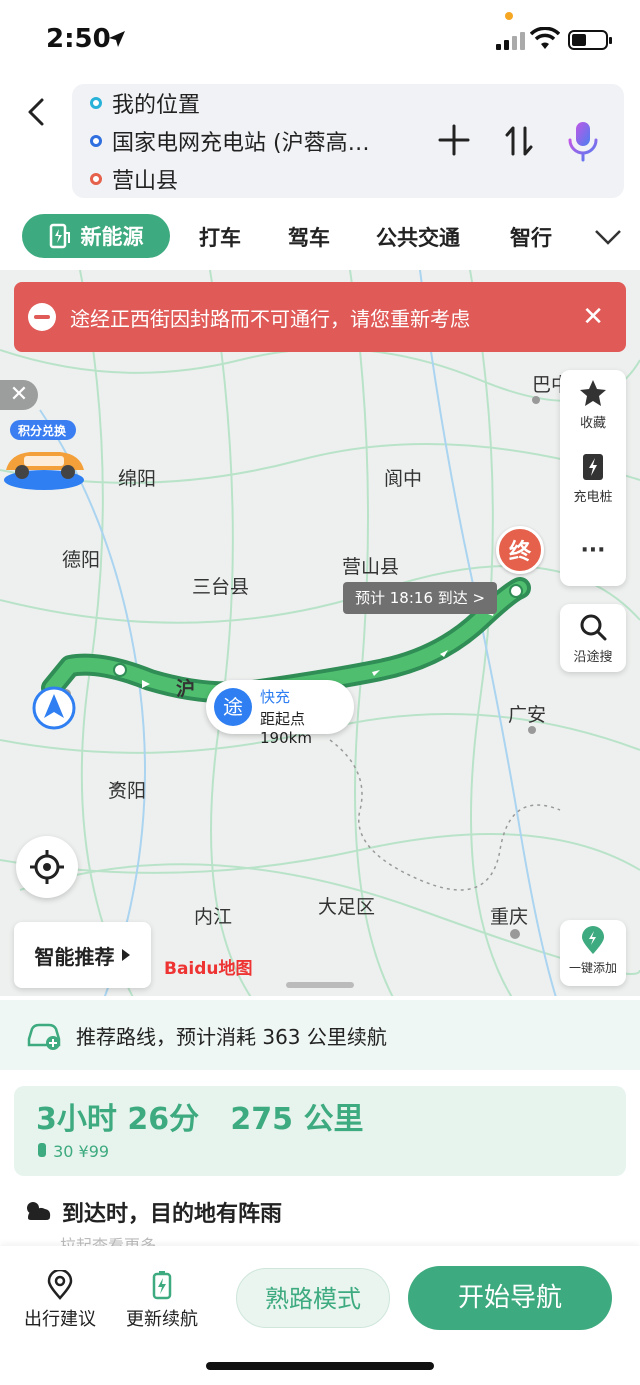  I want to click on search-icon, so click(593, 627).